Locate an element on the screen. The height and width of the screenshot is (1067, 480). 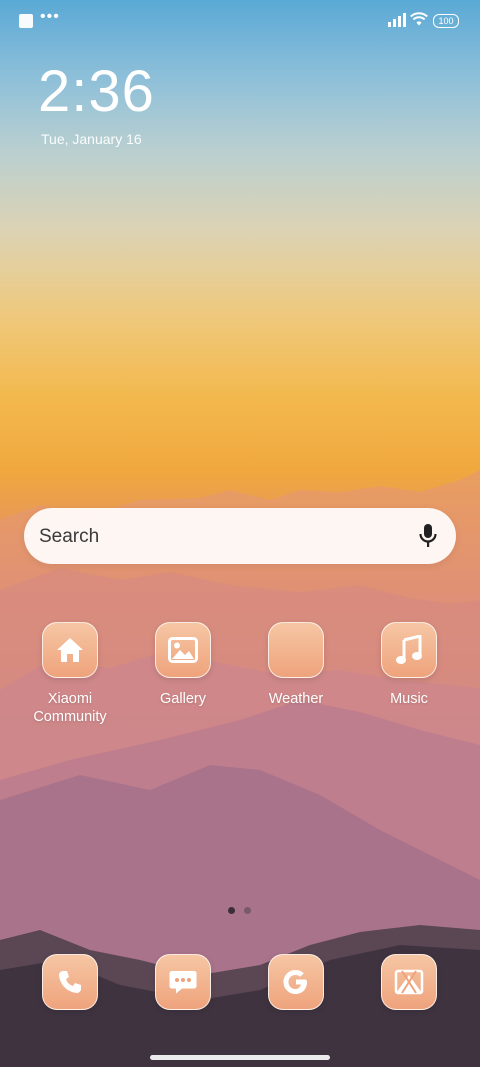
app-music: Music is located at coordinates (409, 665).